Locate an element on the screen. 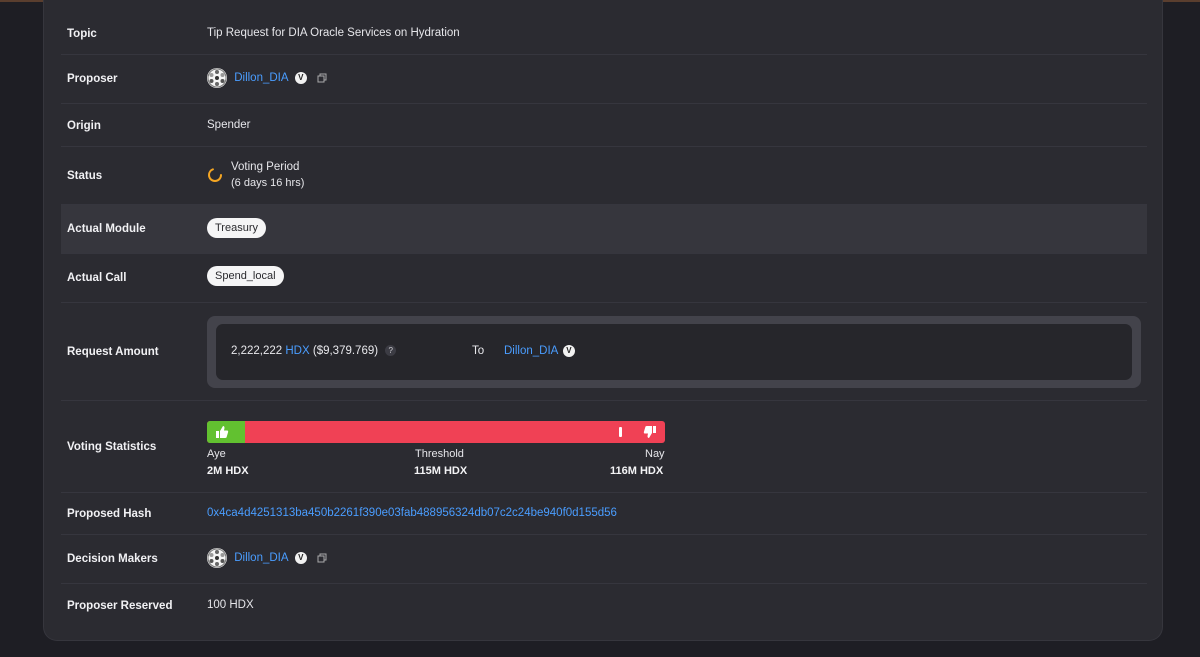  recipient-value: Dillon_DIA V is located at coordinates (539, 351).